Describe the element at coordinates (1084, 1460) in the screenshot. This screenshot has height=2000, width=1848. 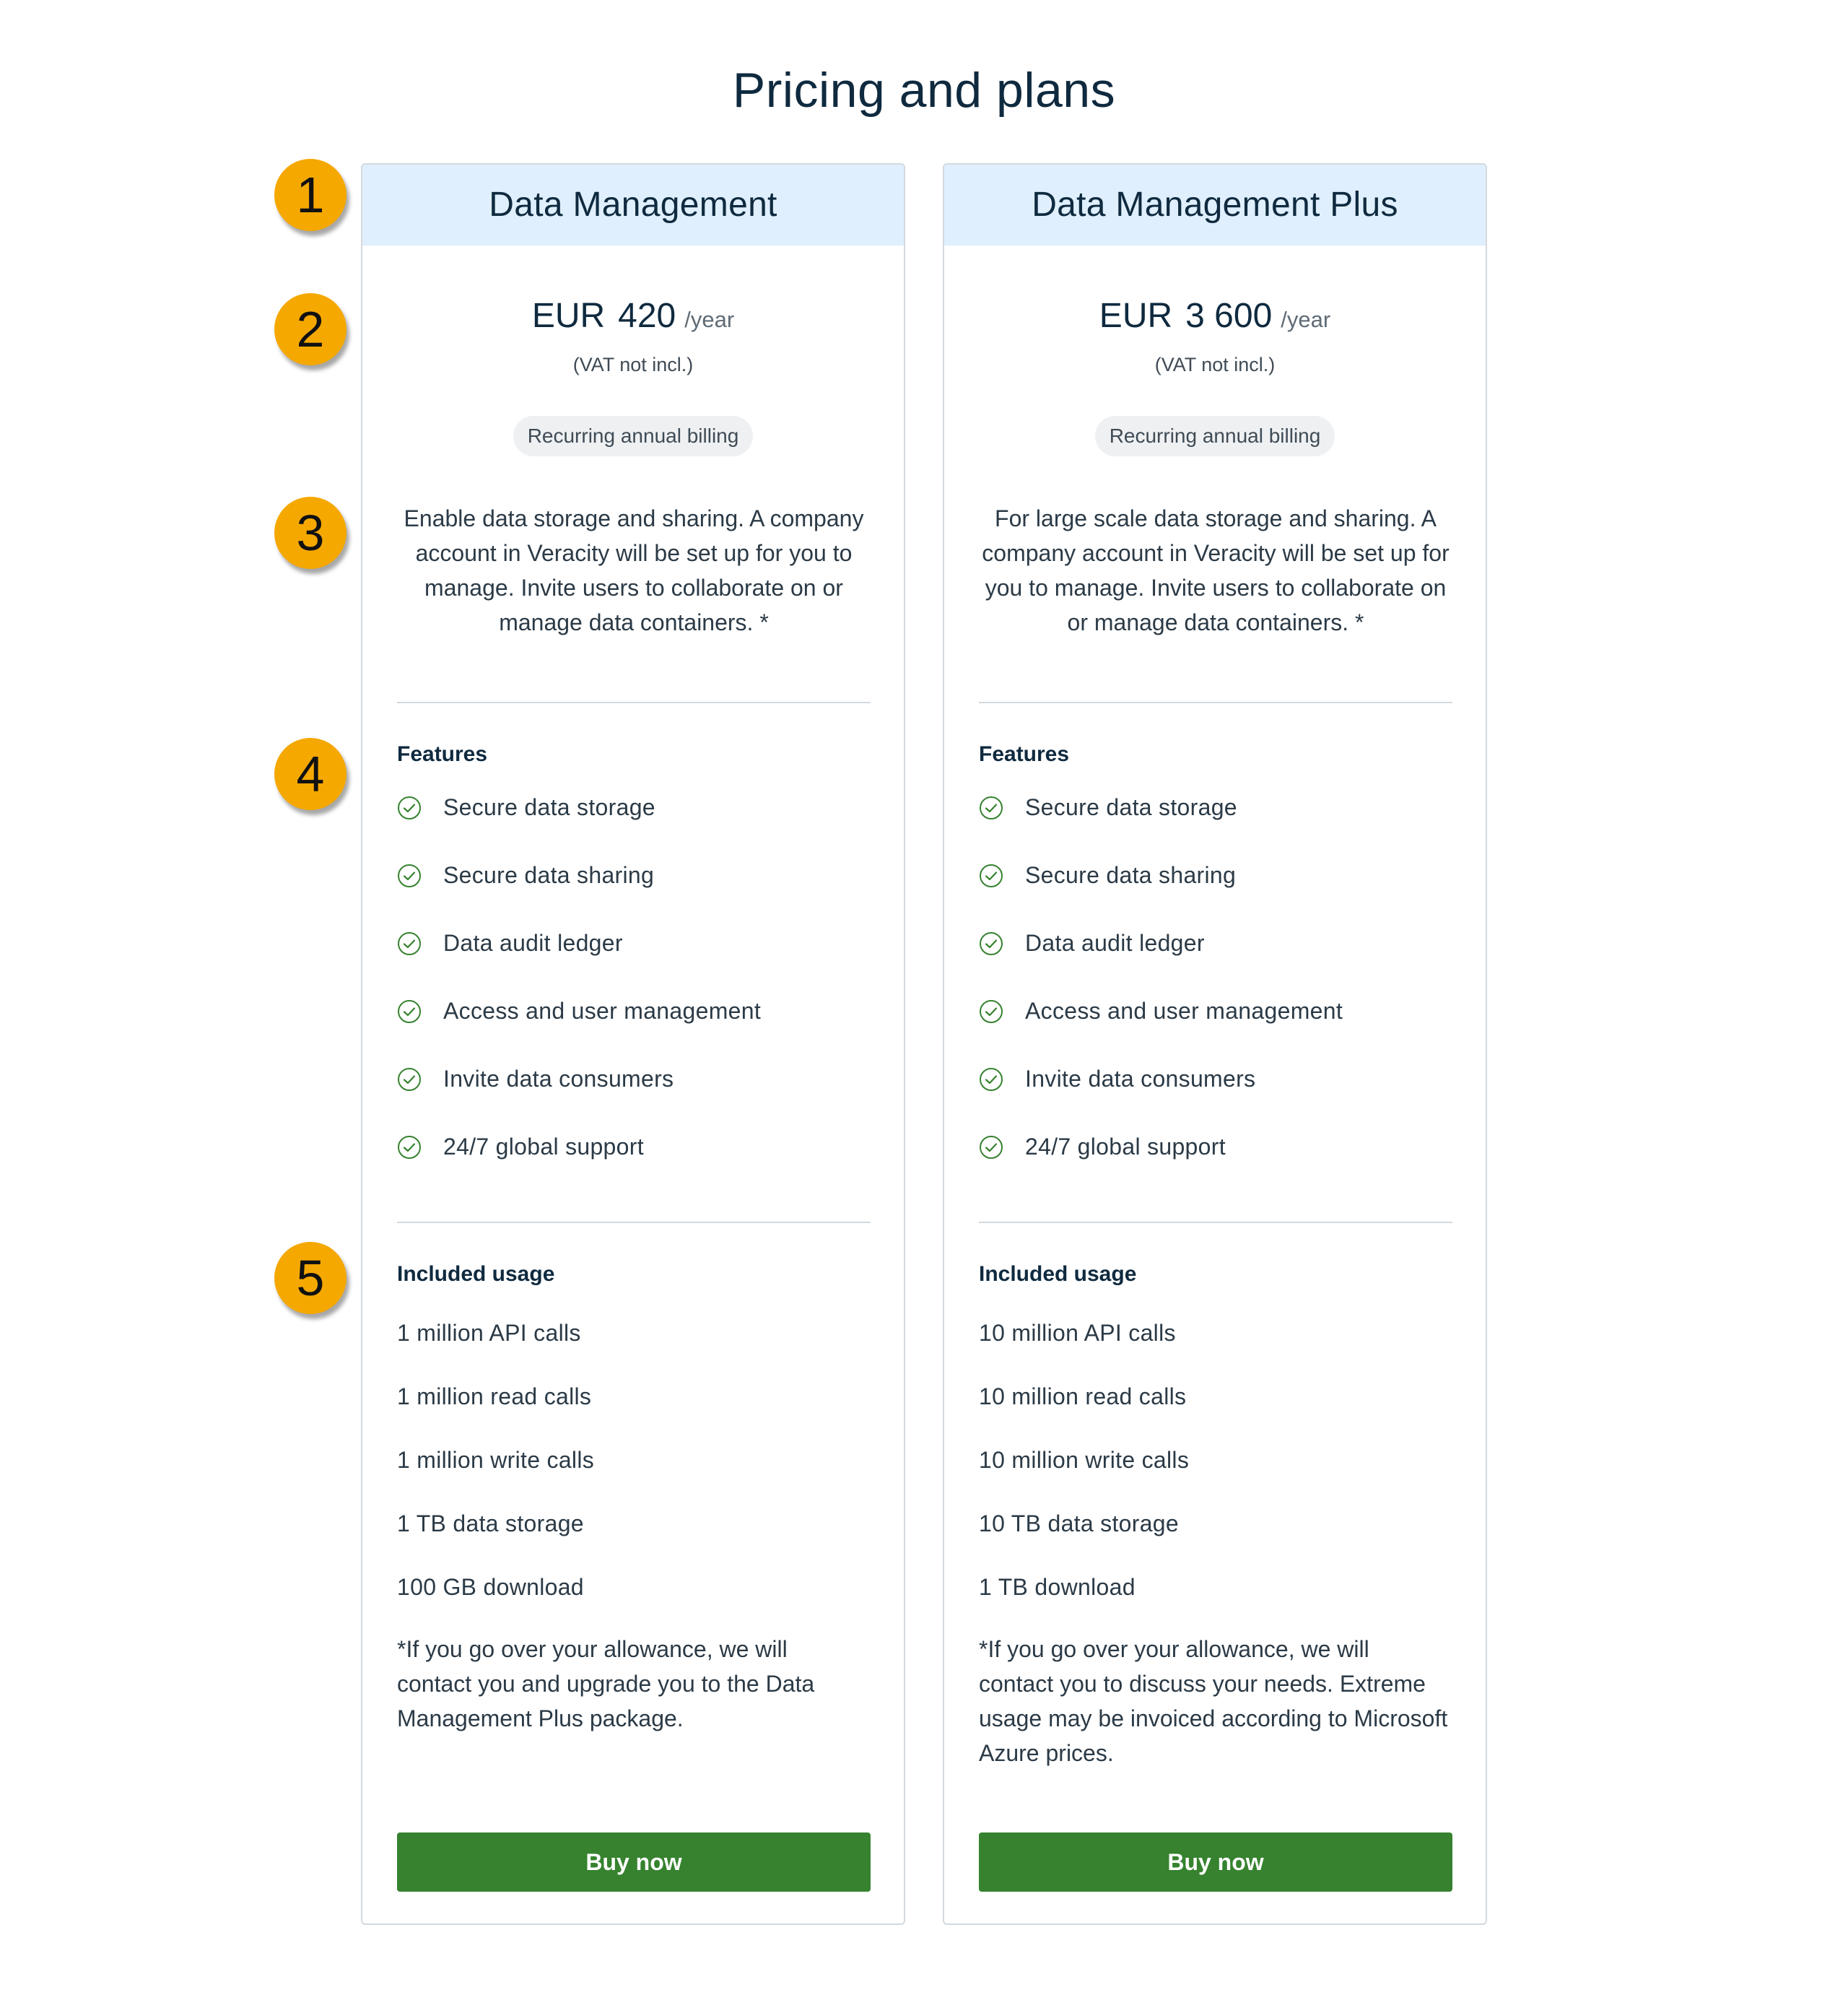
I see `usage-item: 10 million write calls` at that location.